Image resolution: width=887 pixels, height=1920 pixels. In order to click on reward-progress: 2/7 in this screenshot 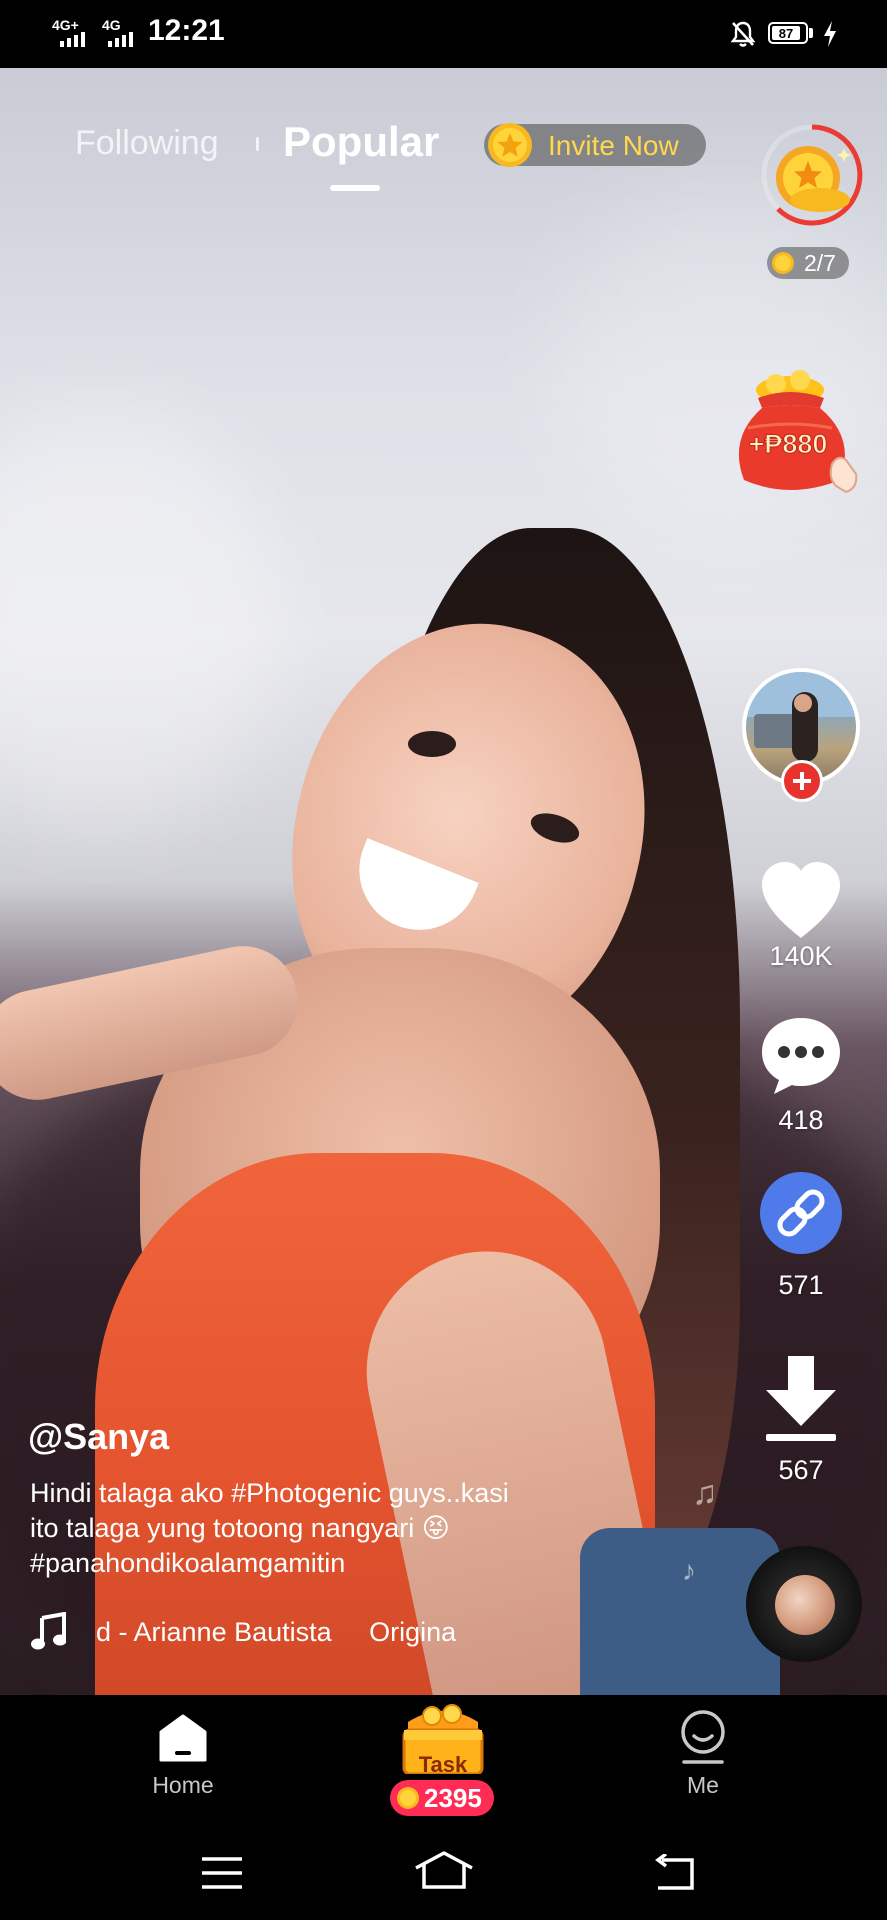, I will do `click(820, 263)`.